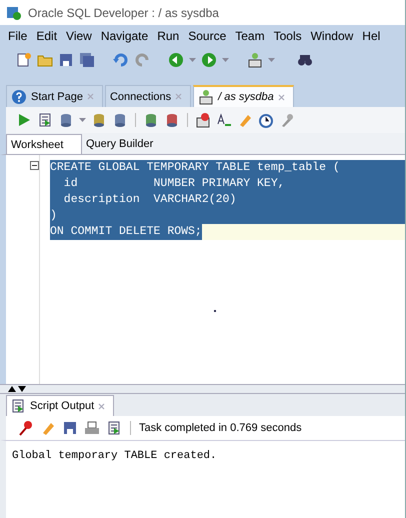  I want to click on app-icon, so click(14, 12).